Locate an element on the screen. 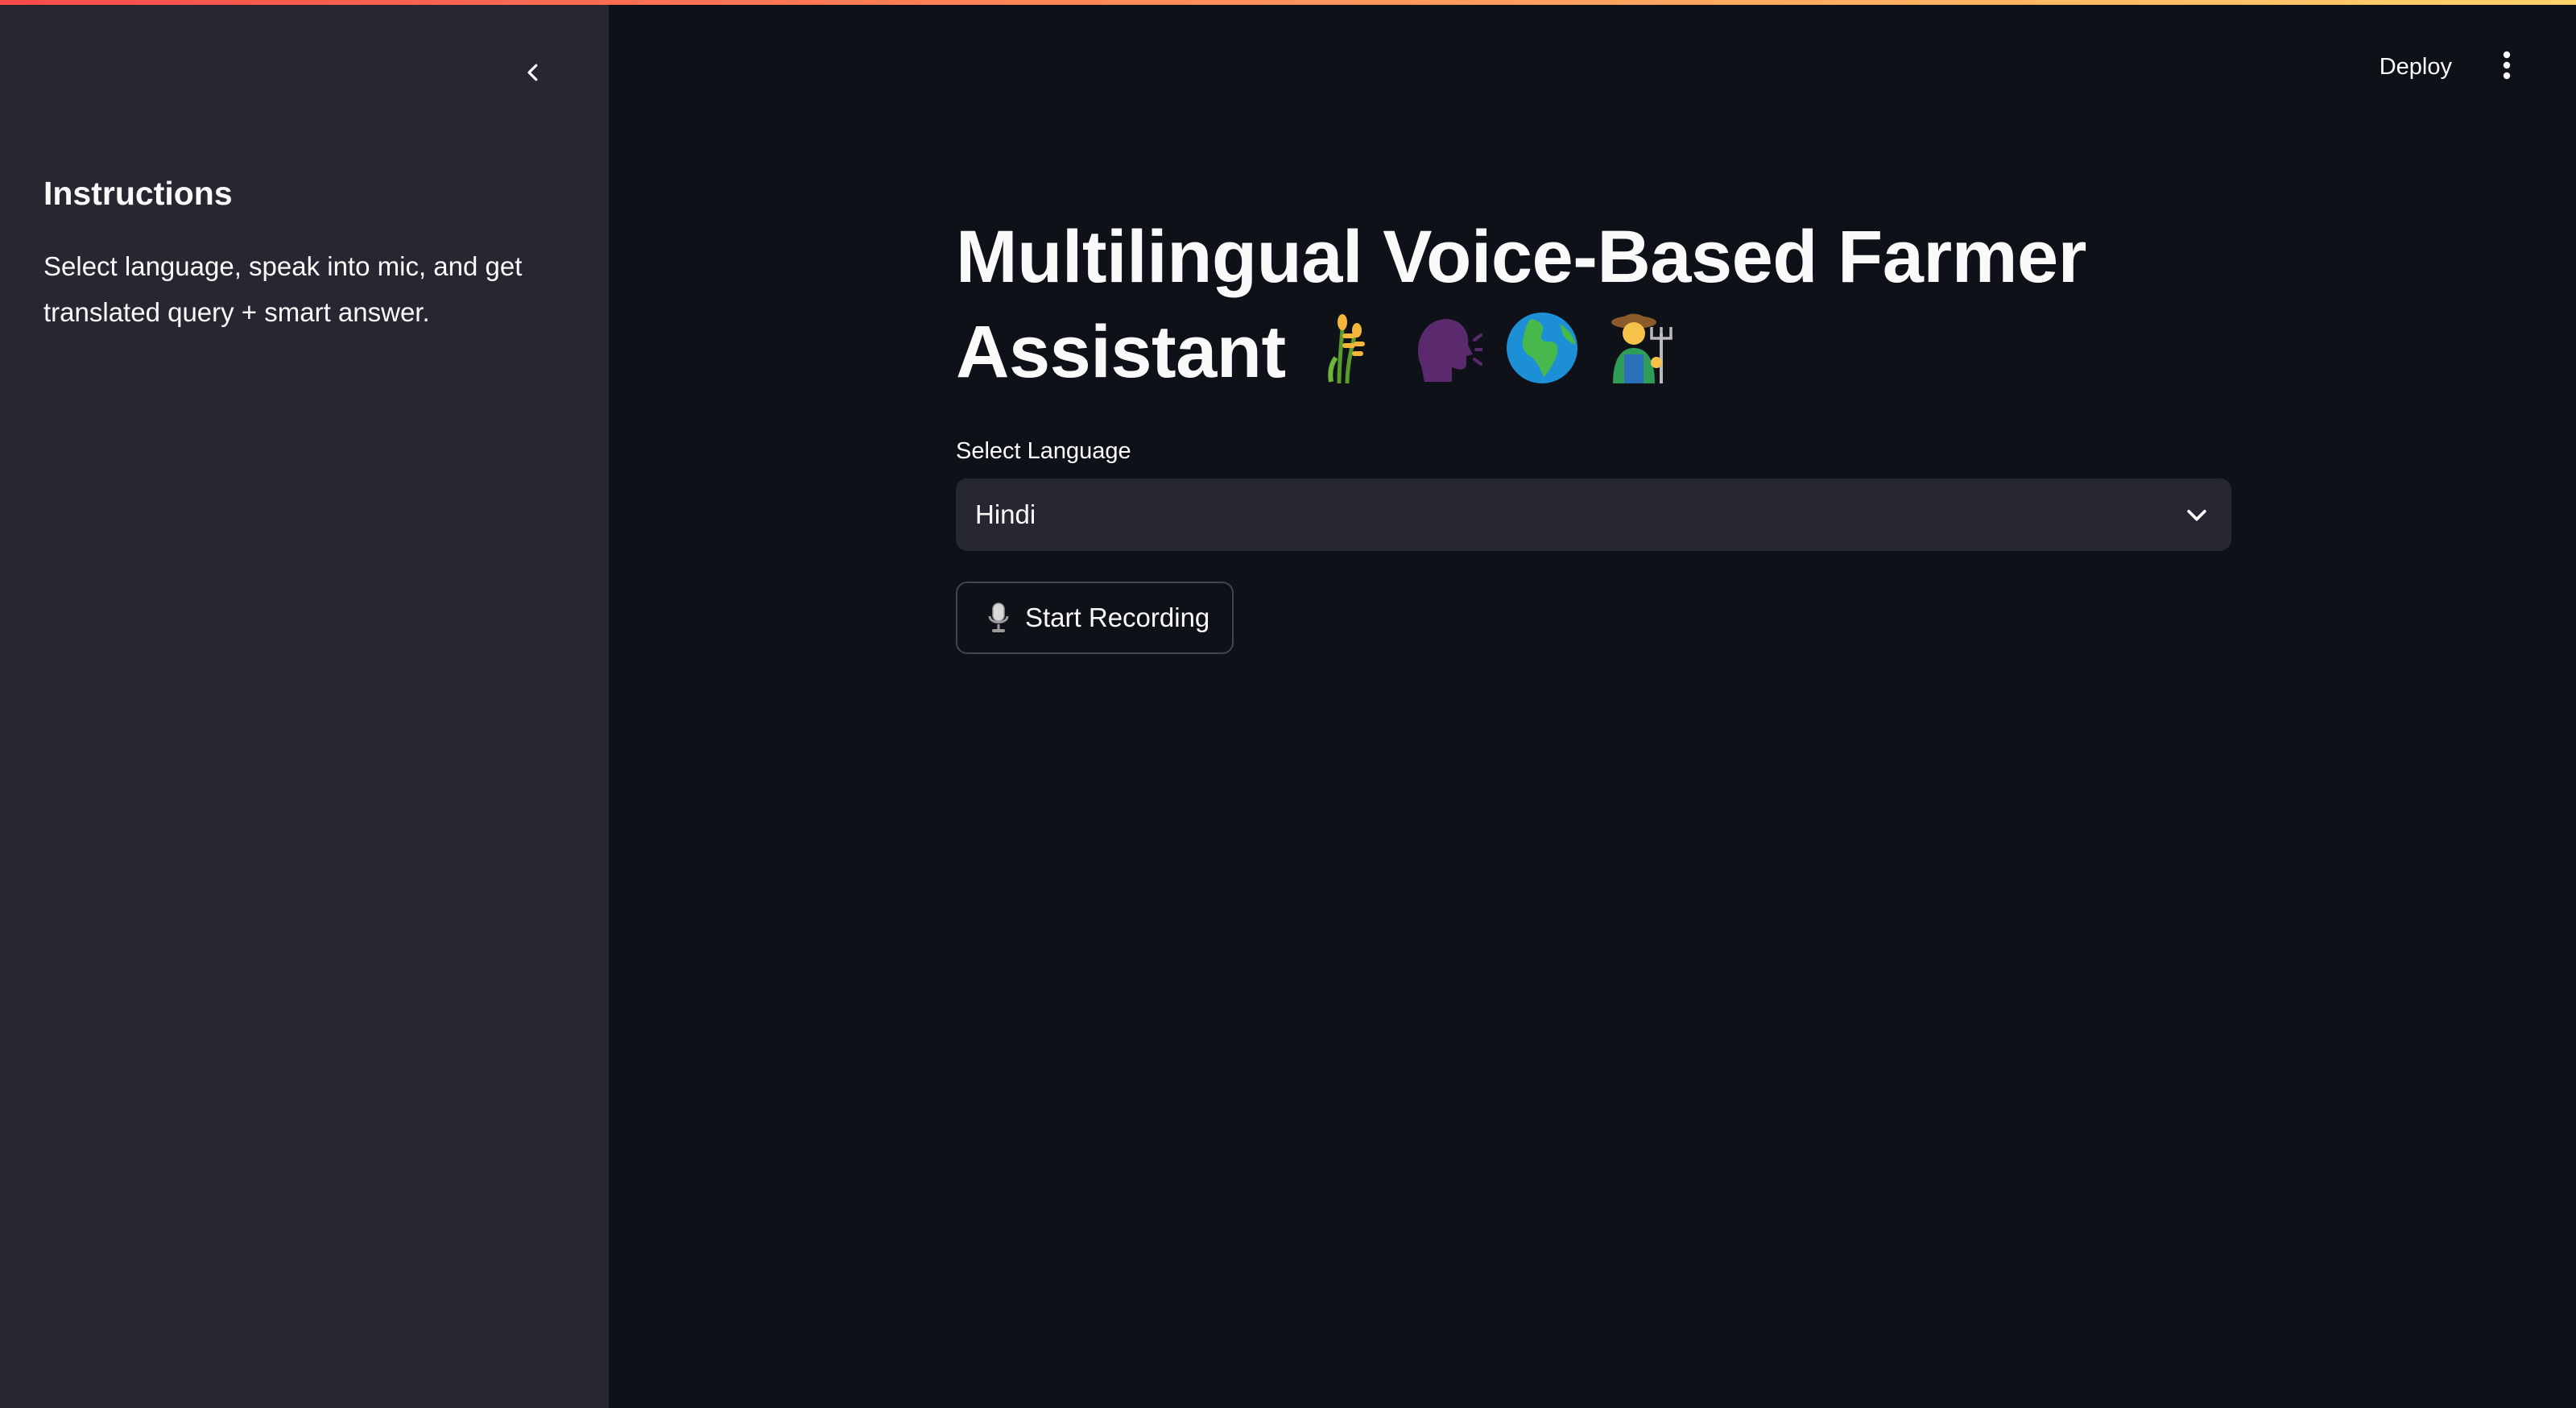 Image resolution: width=2576 pixels, height=1408 pixels. chevron-left-icon is located at coordinates (533, 74).